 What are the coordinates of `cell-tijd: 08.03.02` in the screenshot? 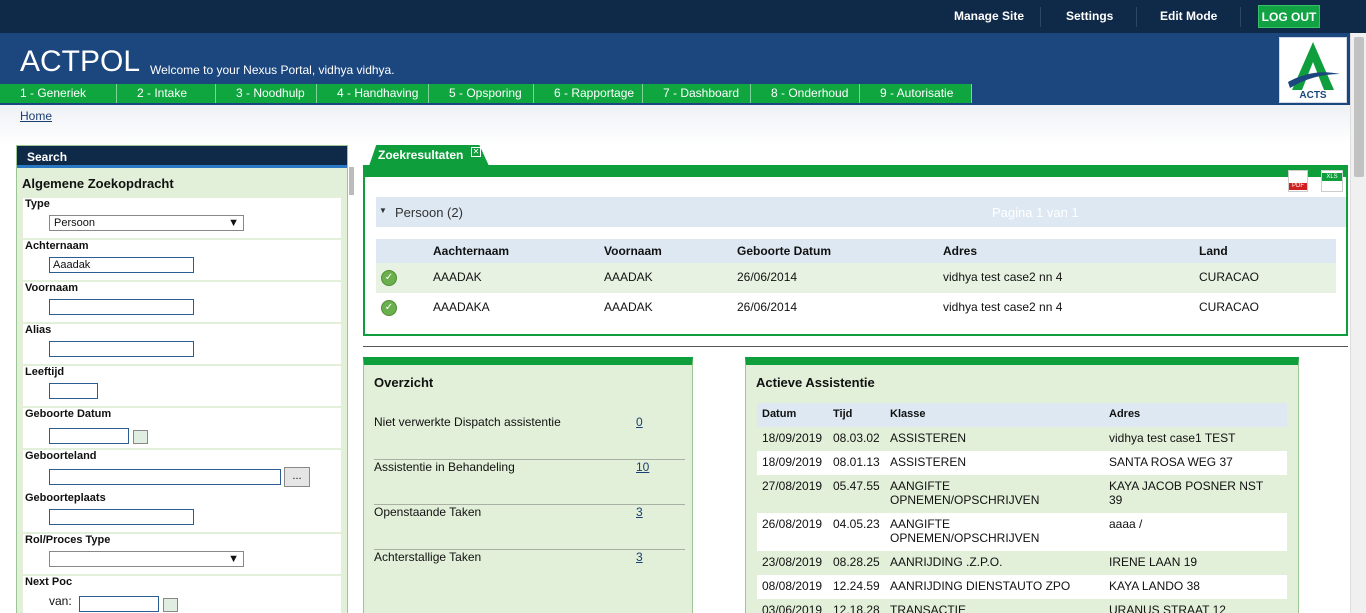 It's located at (856, 438).